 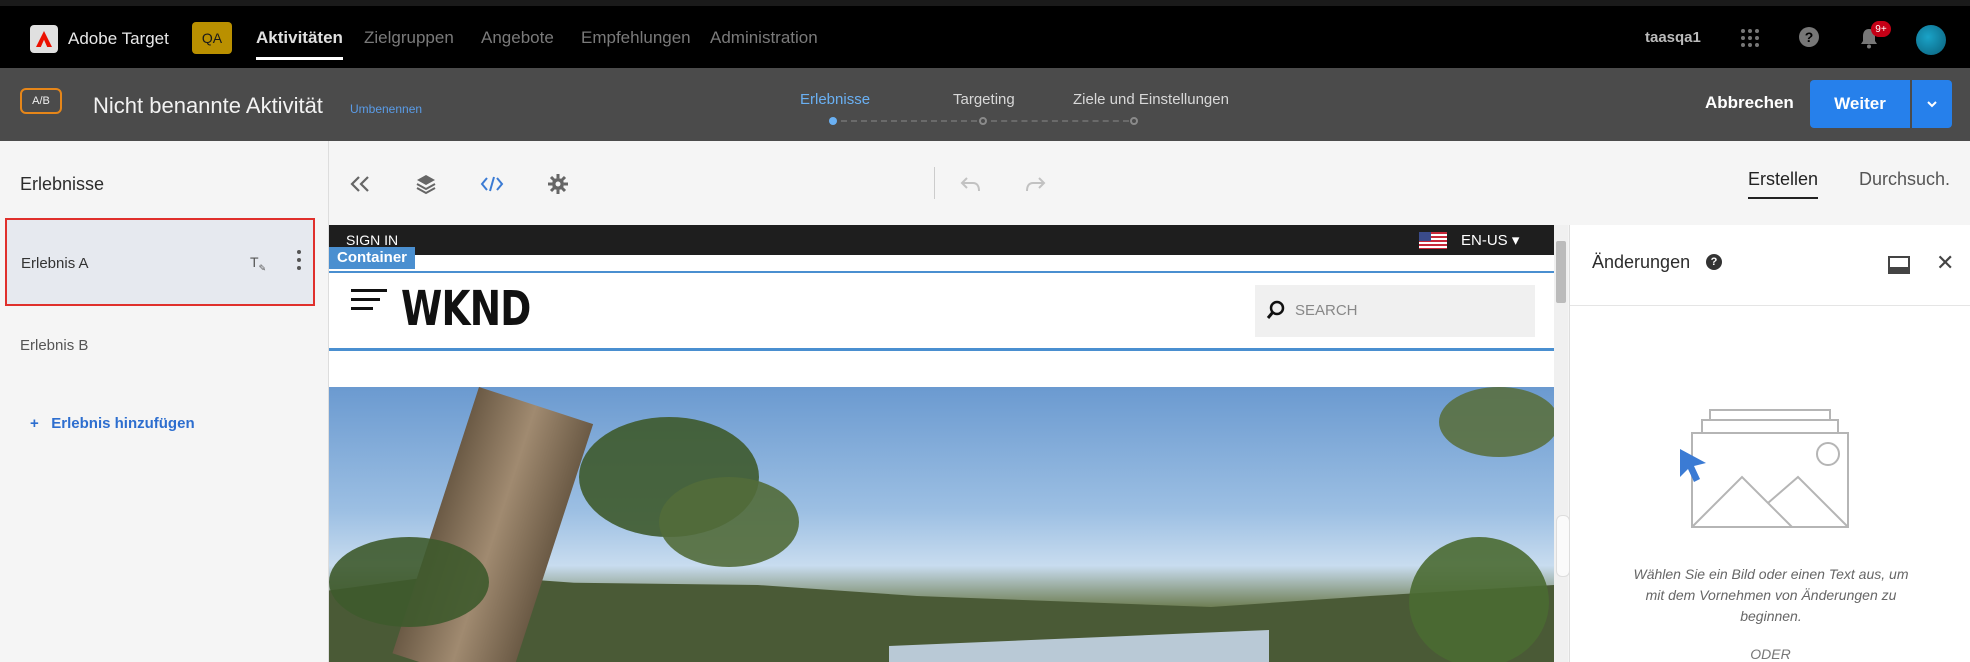 I want to click on toolbar-divider, so click(x=934, y=183).